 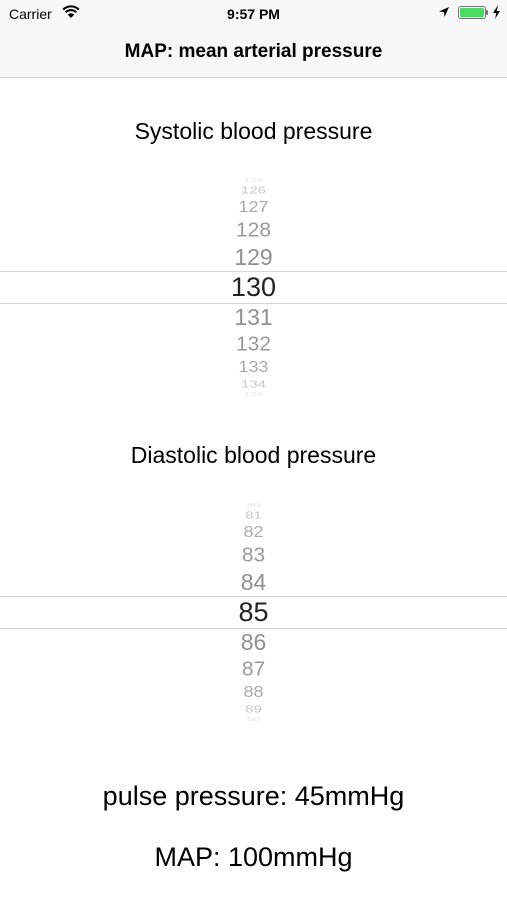 What do you see at coordinates (253, 531) in the screenshot?
I see `picker-row: 82` at bounding box center [253, 531].